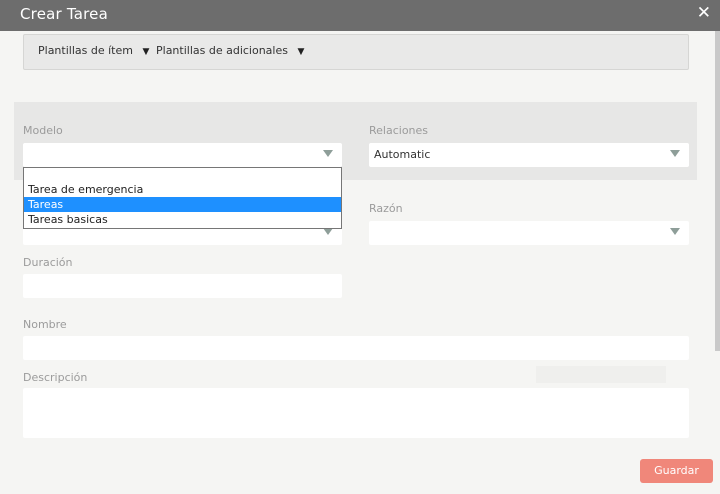 The height and width of the screenshot is (494, 720). I want to click on dropdown-option-empty, so click(182, 175).